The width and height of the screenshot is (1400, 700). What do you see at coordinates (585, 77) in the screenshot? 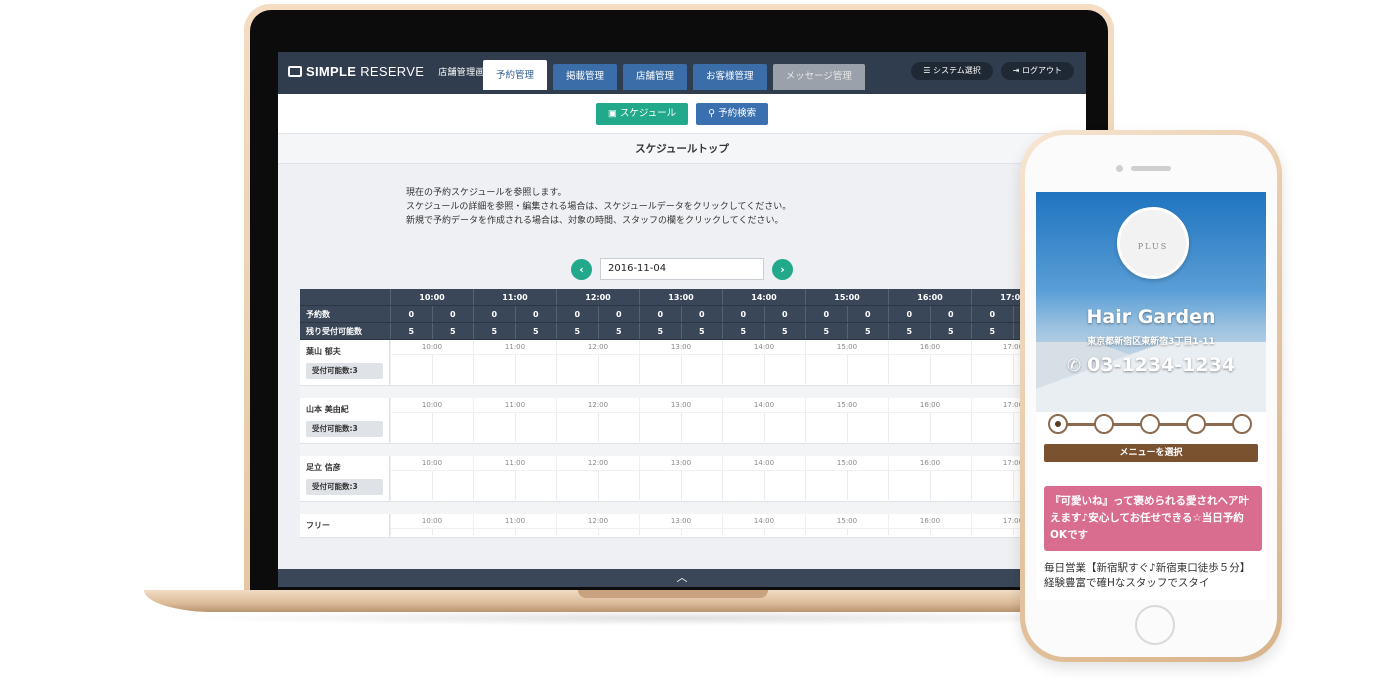
I see `tab-listings: 掲載管理` at bounding box center [585, 77].